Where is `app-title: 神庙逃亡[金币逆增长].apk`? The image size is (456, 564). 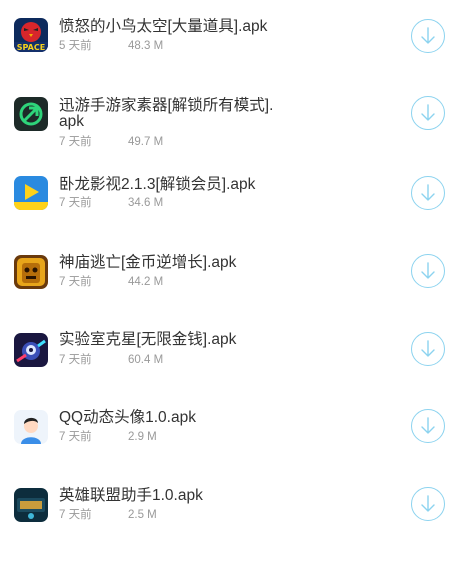
app-title: 神庙逃亡[金币逆增长].apk is located at coordinates (174, 263).